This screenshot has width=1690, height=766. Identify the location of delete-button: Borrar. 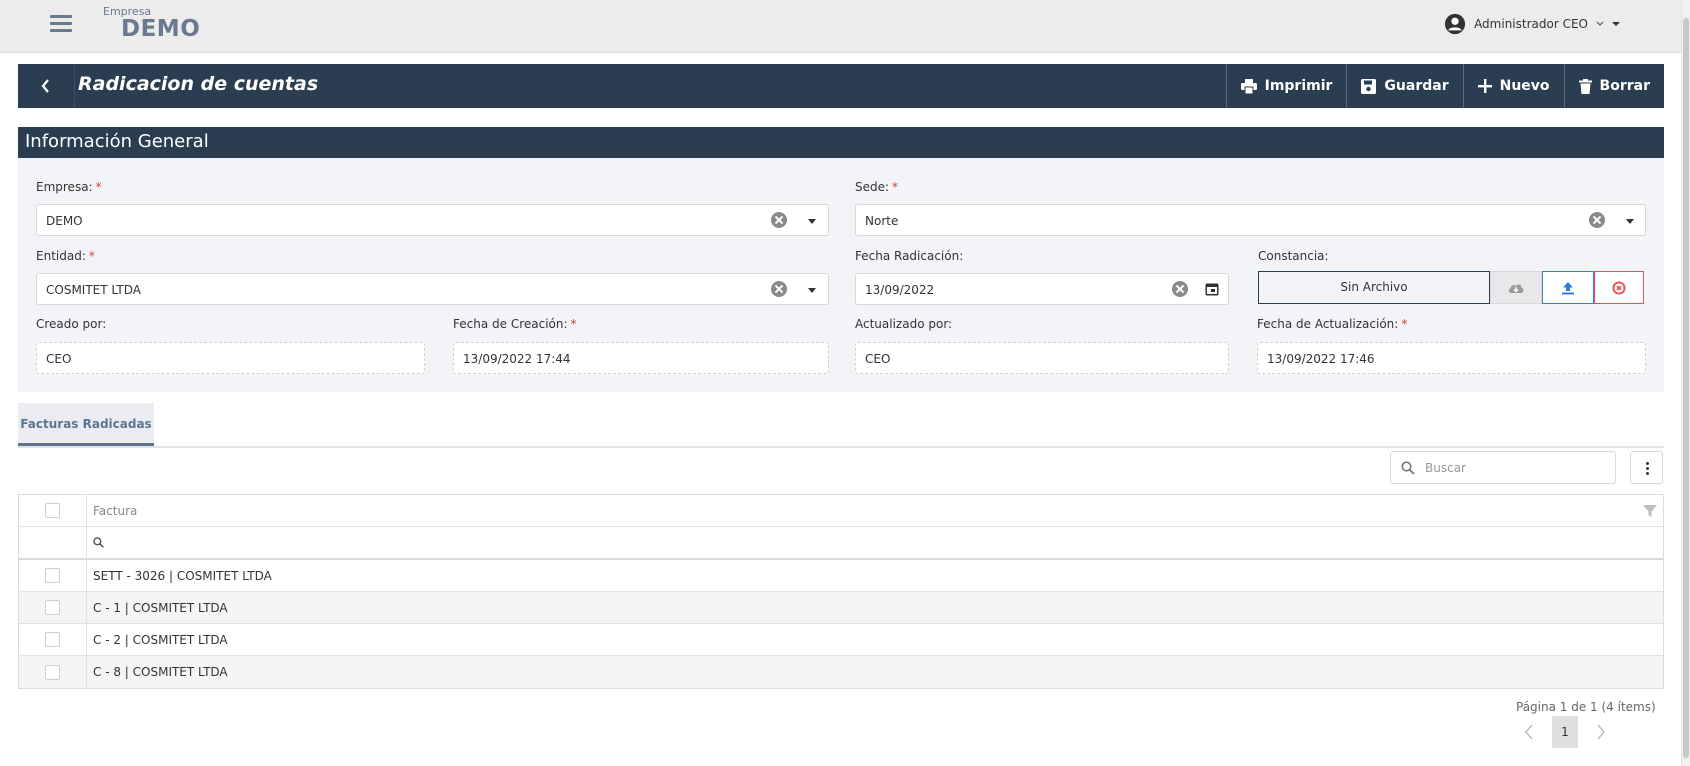
(1613, 86).